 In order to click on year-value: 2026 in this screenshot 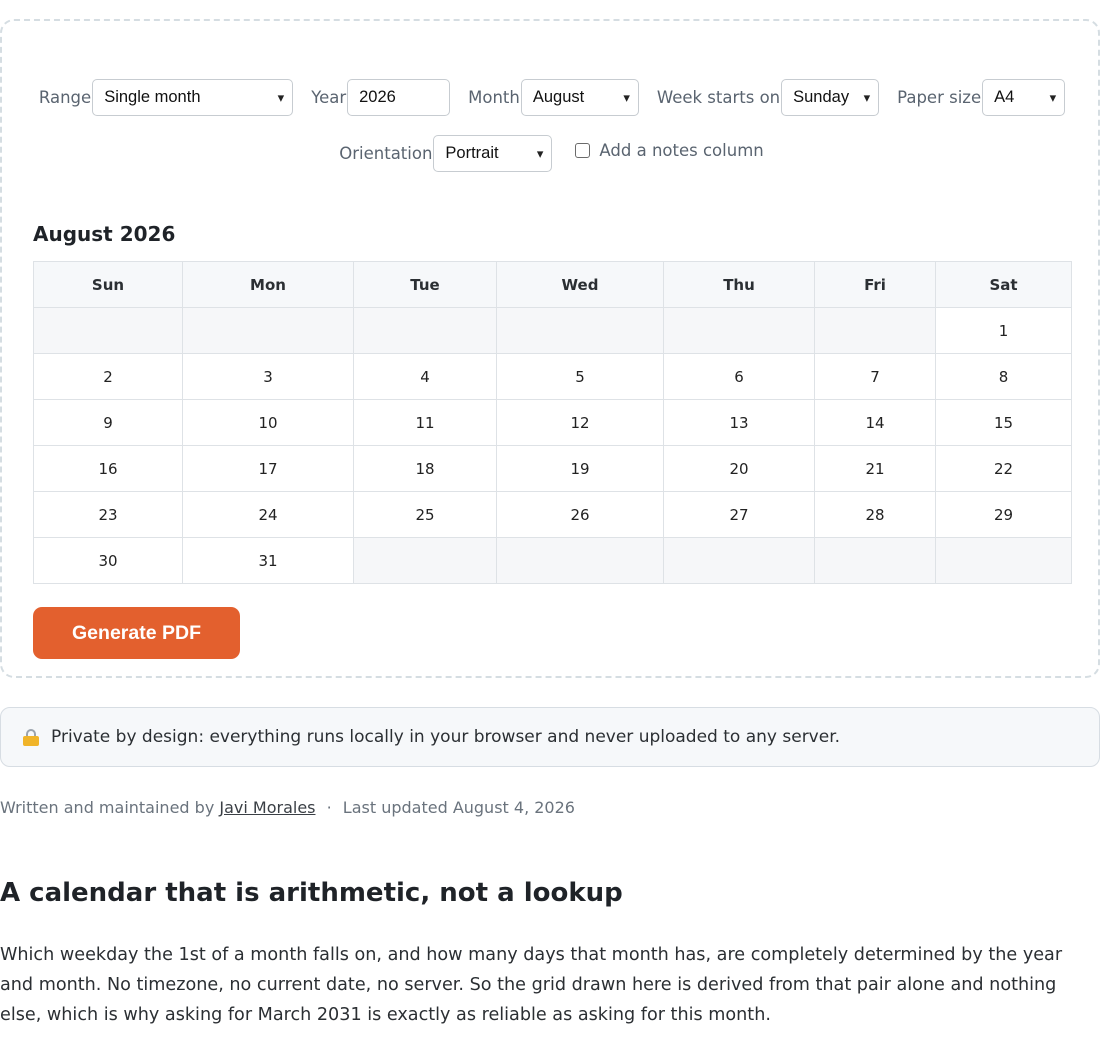, I will do `click(377, 97)`.